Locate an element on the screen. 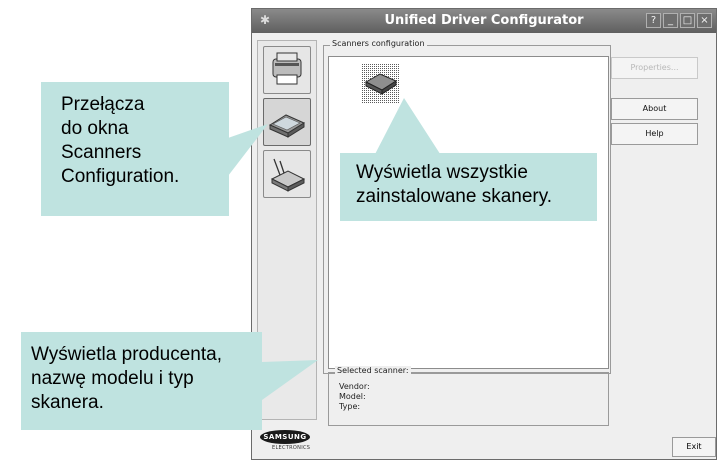 This screenshot has width=723, height=462. selected-callout-line: Wyświetla producenta, is located at coordinates (126, 354).